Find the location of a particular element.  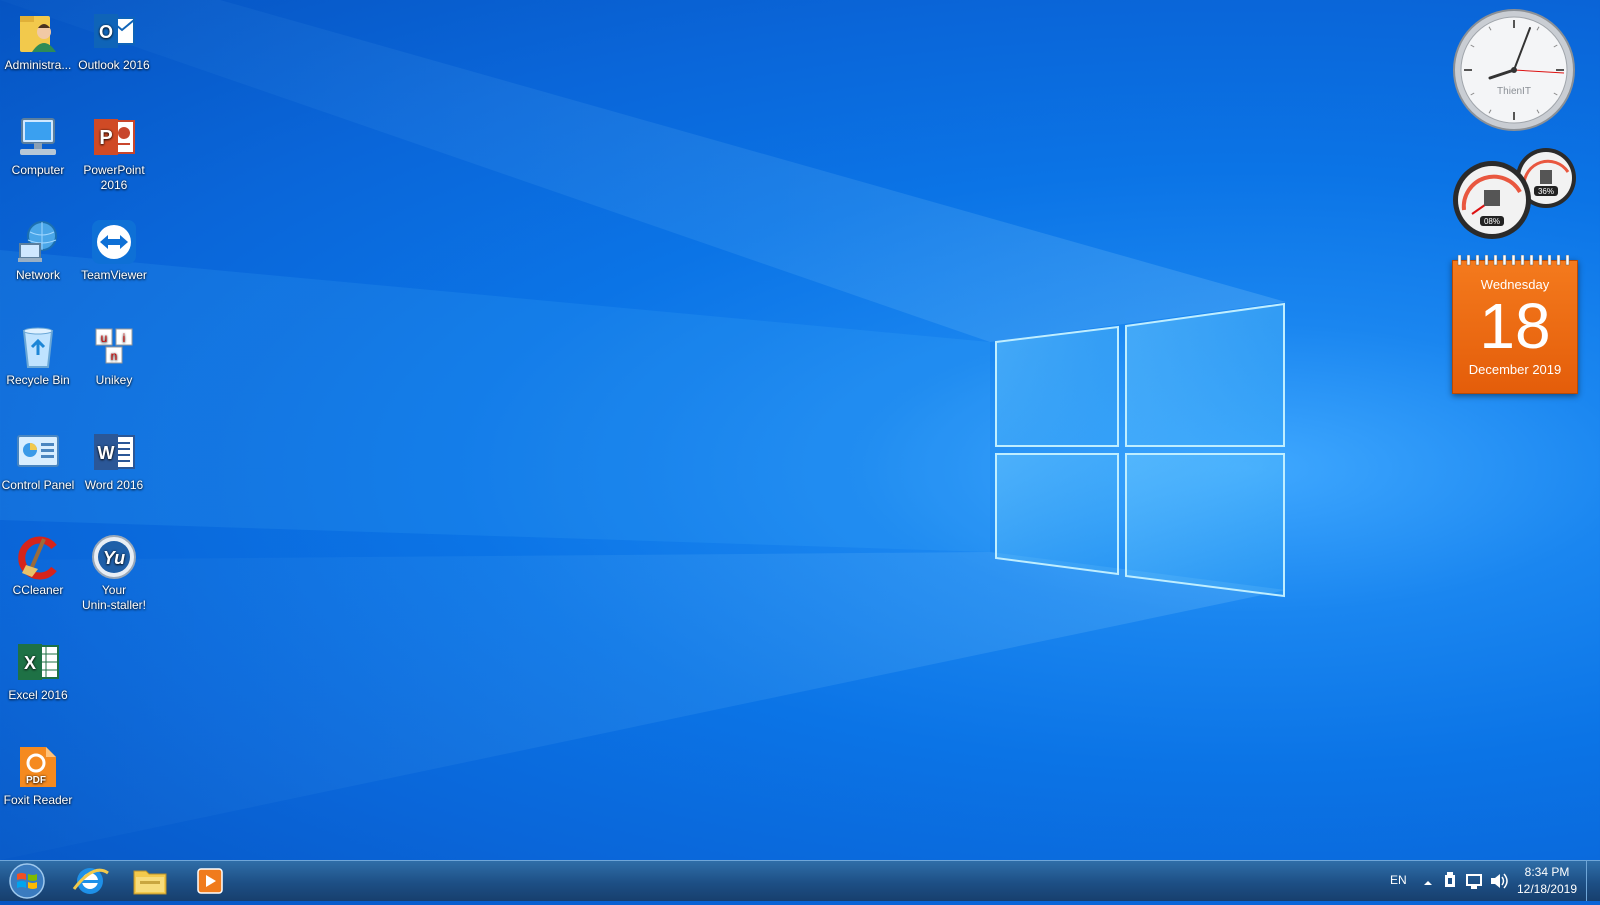

internet-explorer-icon is located at coordinates (90, 881).